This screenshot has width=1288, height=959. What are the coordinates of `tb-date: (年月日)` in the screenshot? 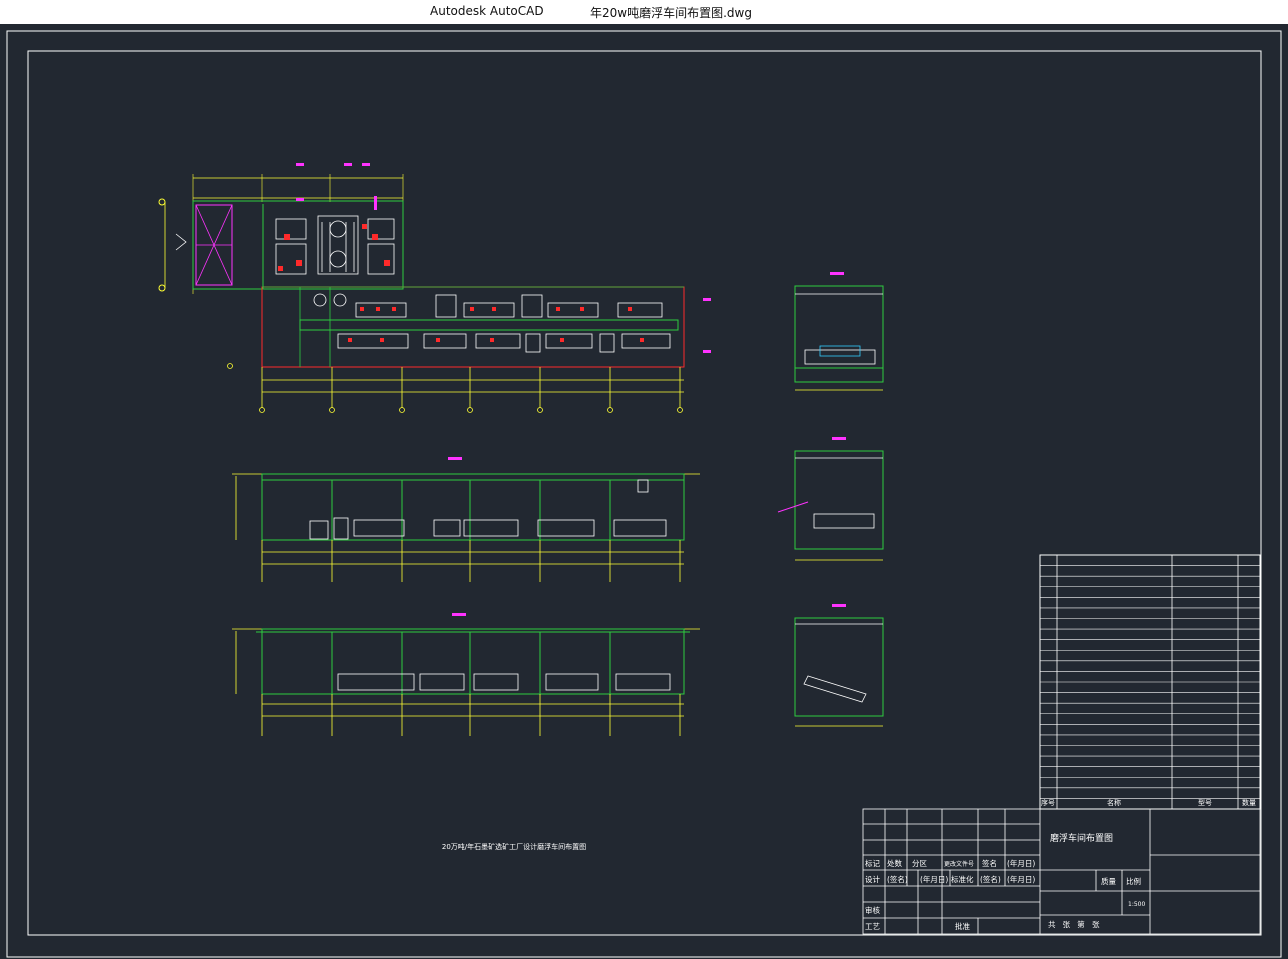 It's located at (1021, 863).